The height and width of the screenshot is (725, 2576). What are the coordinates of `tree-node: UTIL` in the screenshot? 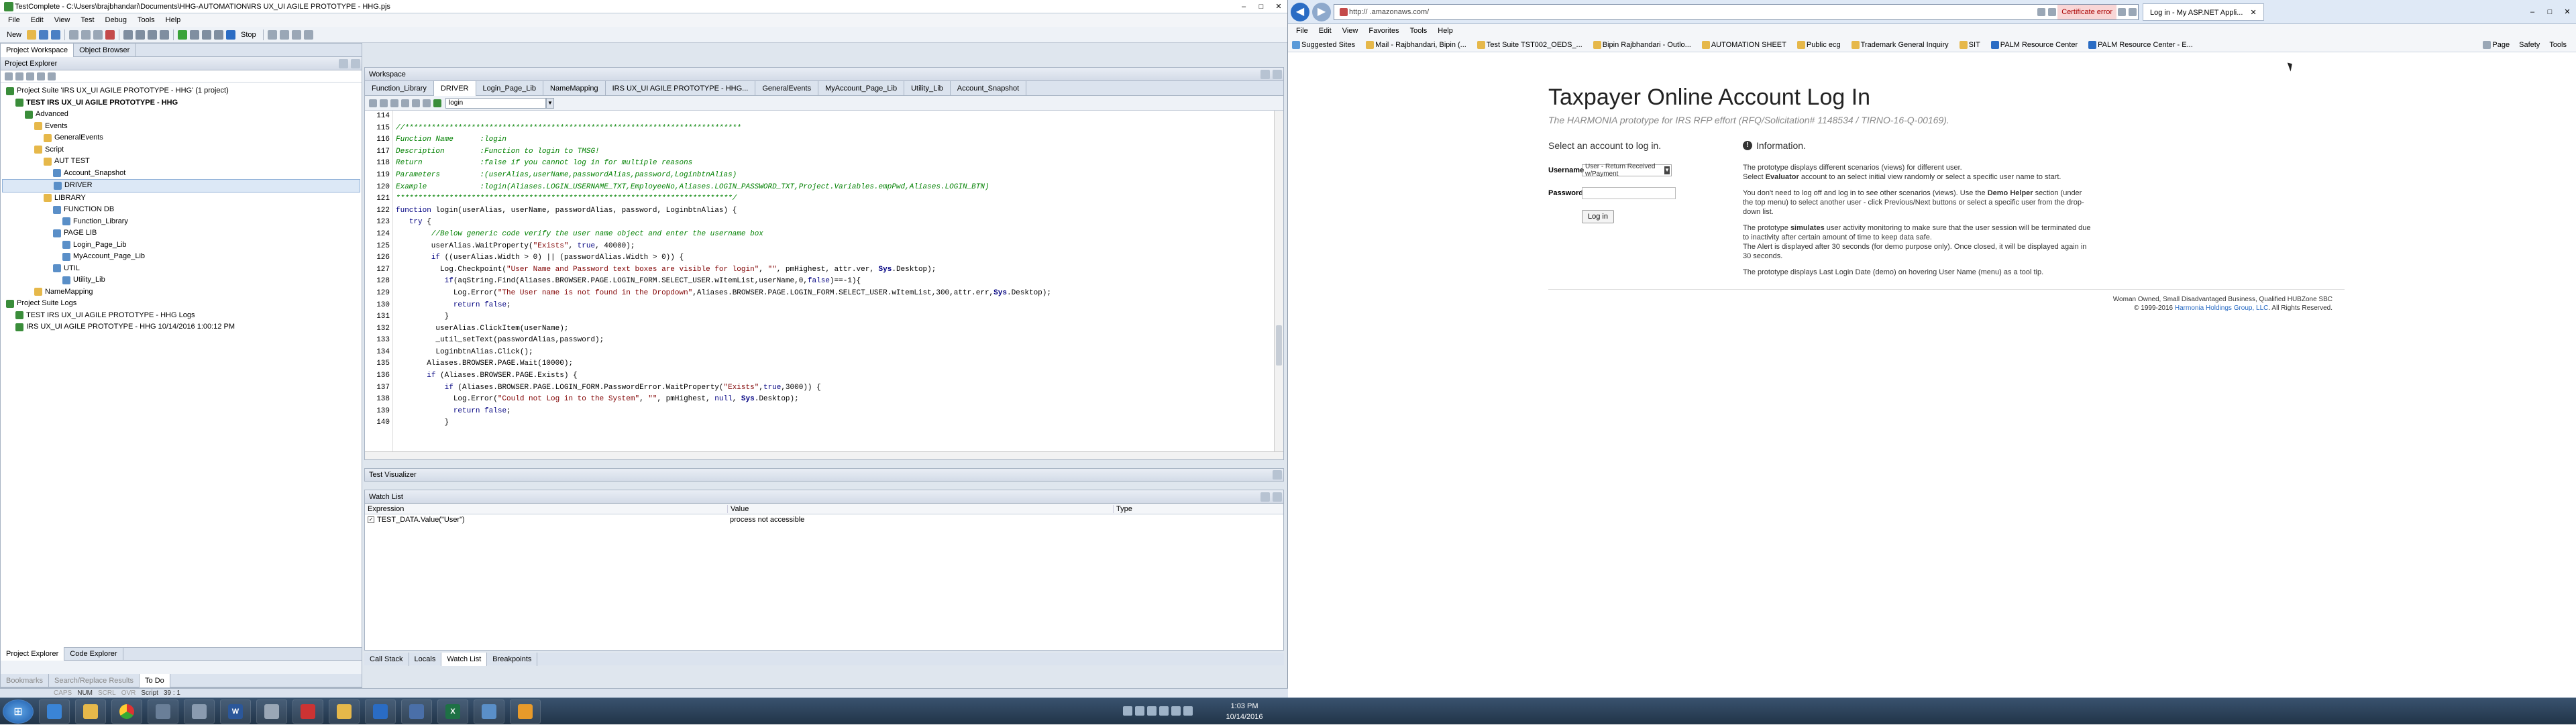 It's located at (181, 269).